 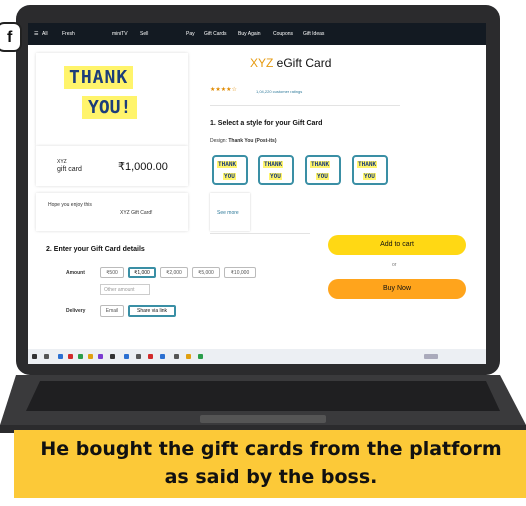 I want to click on style-option-3: THANK YOU, so click(x=323, y=170).